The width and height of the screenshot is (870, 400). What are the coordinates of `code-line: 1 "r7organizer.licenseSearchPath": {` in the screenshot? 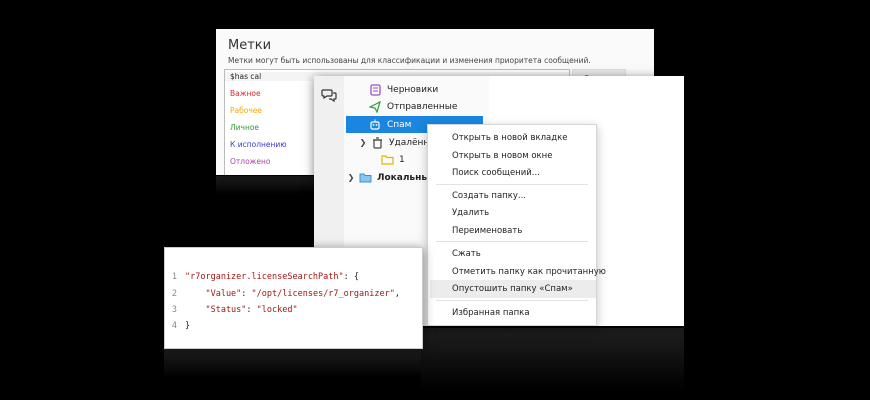 It's located at (265, 276).